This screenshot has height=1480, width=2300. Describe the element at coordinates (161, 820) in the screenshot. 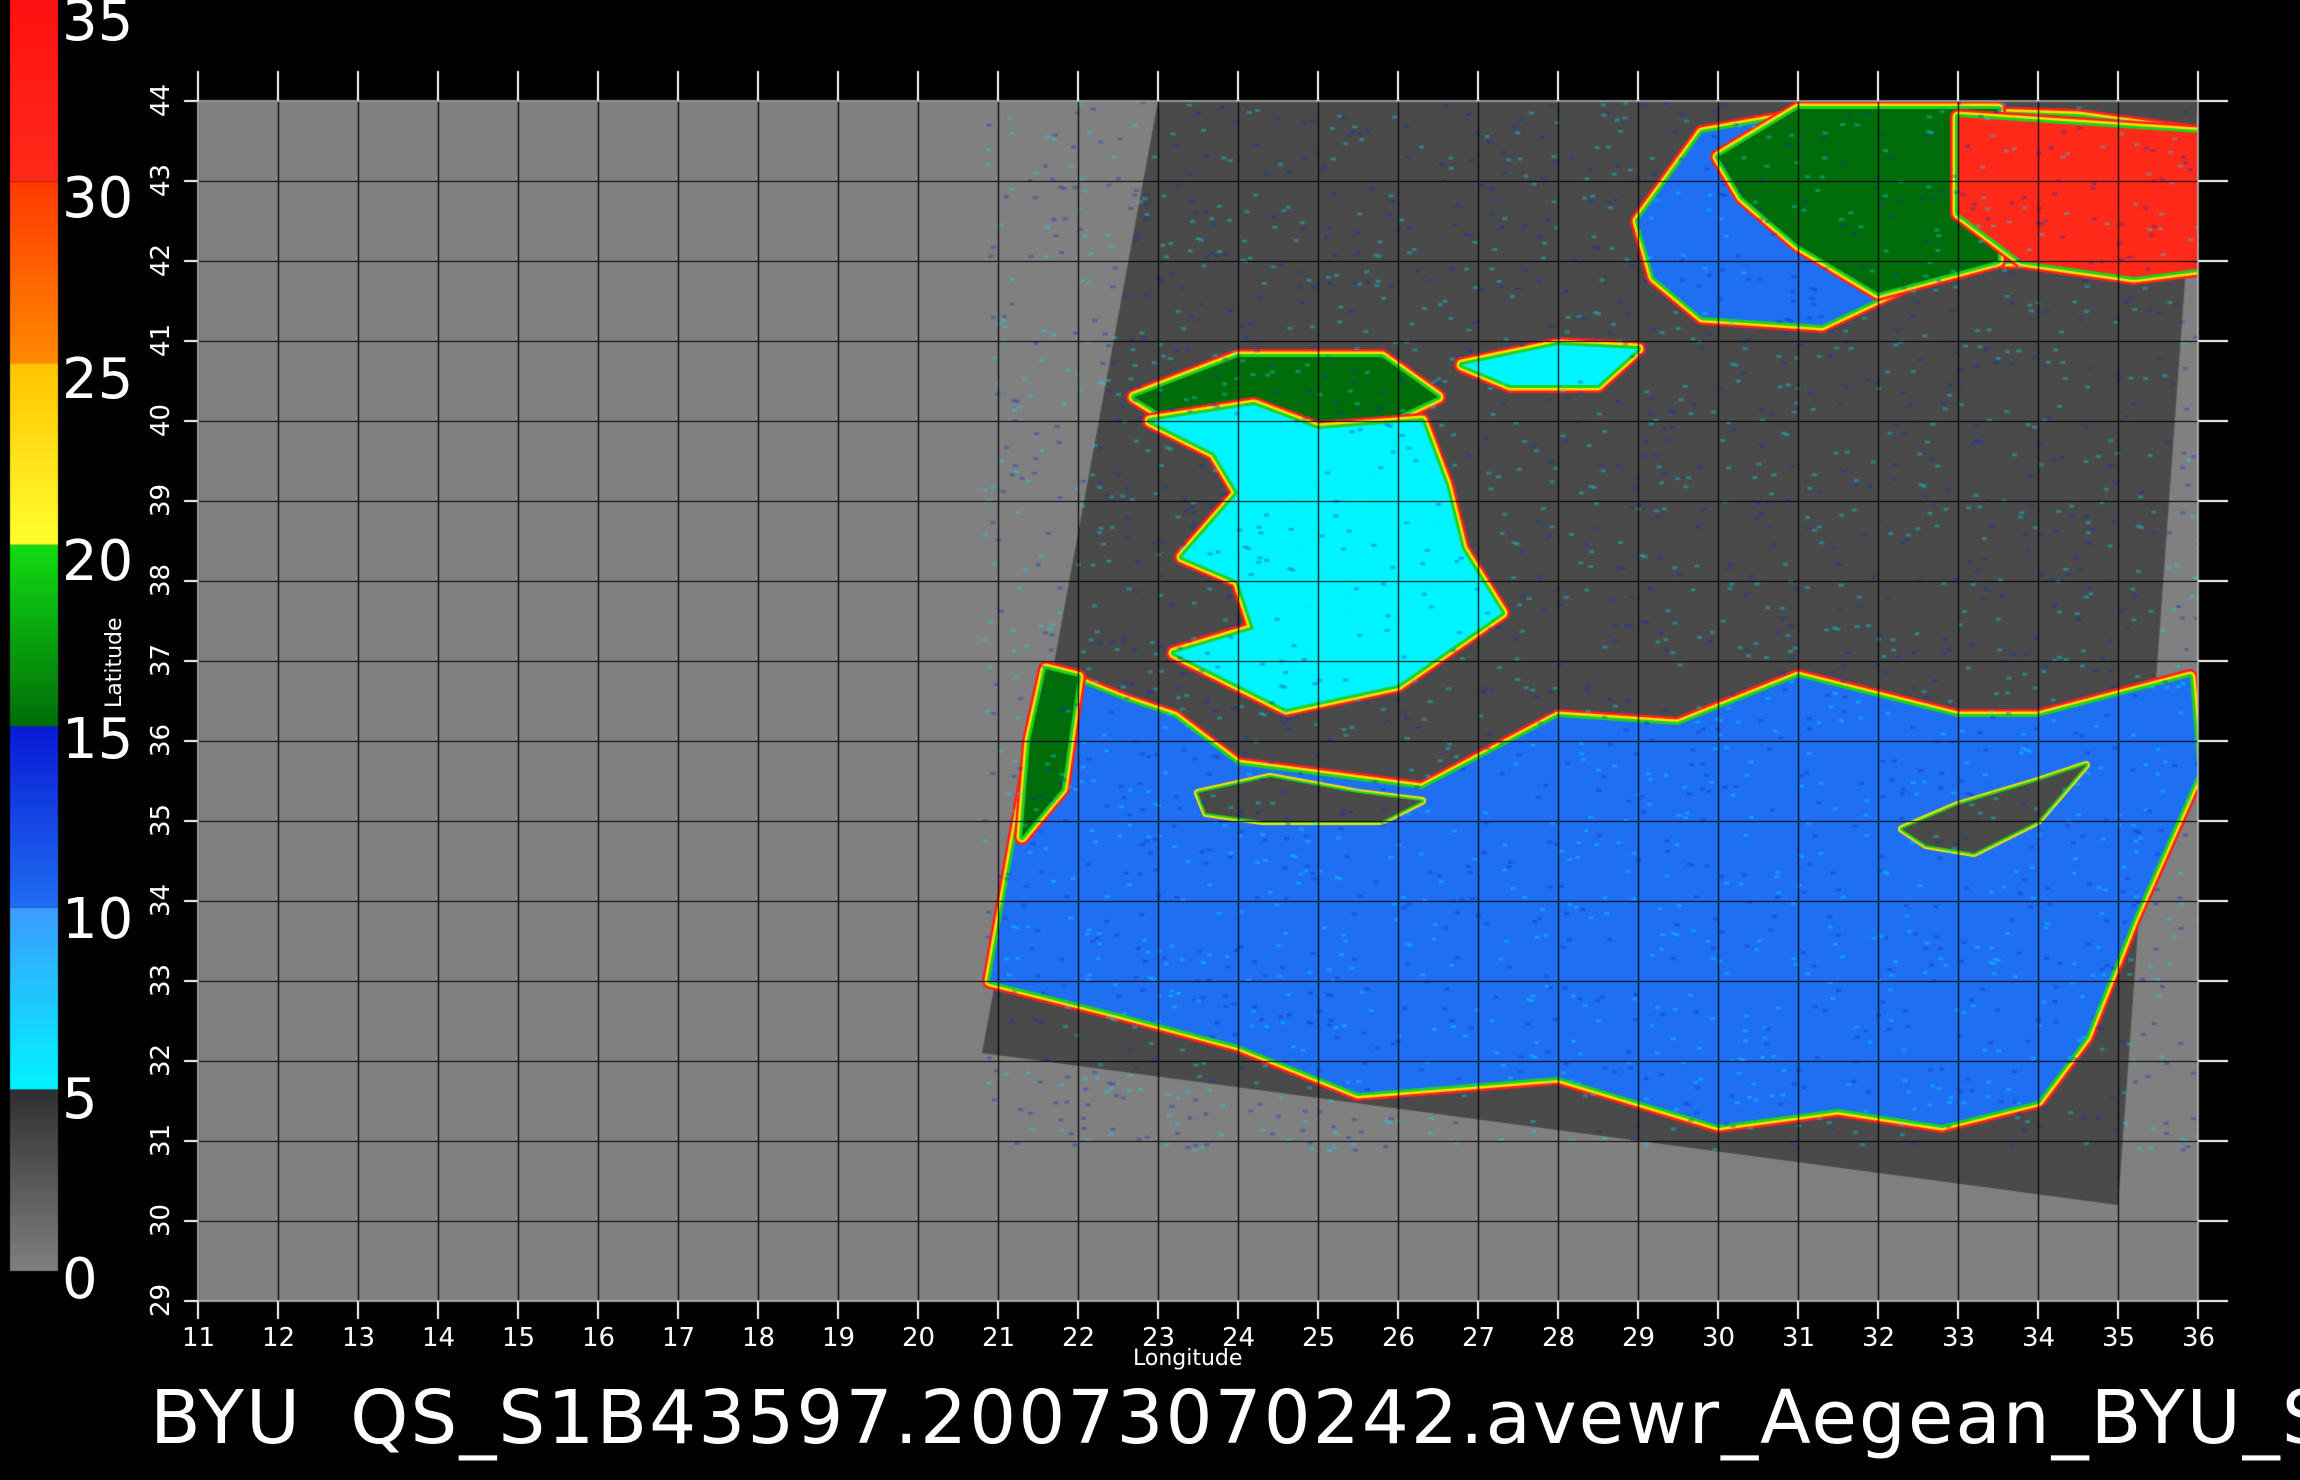

I see `y-tick-label: 35` at that location.